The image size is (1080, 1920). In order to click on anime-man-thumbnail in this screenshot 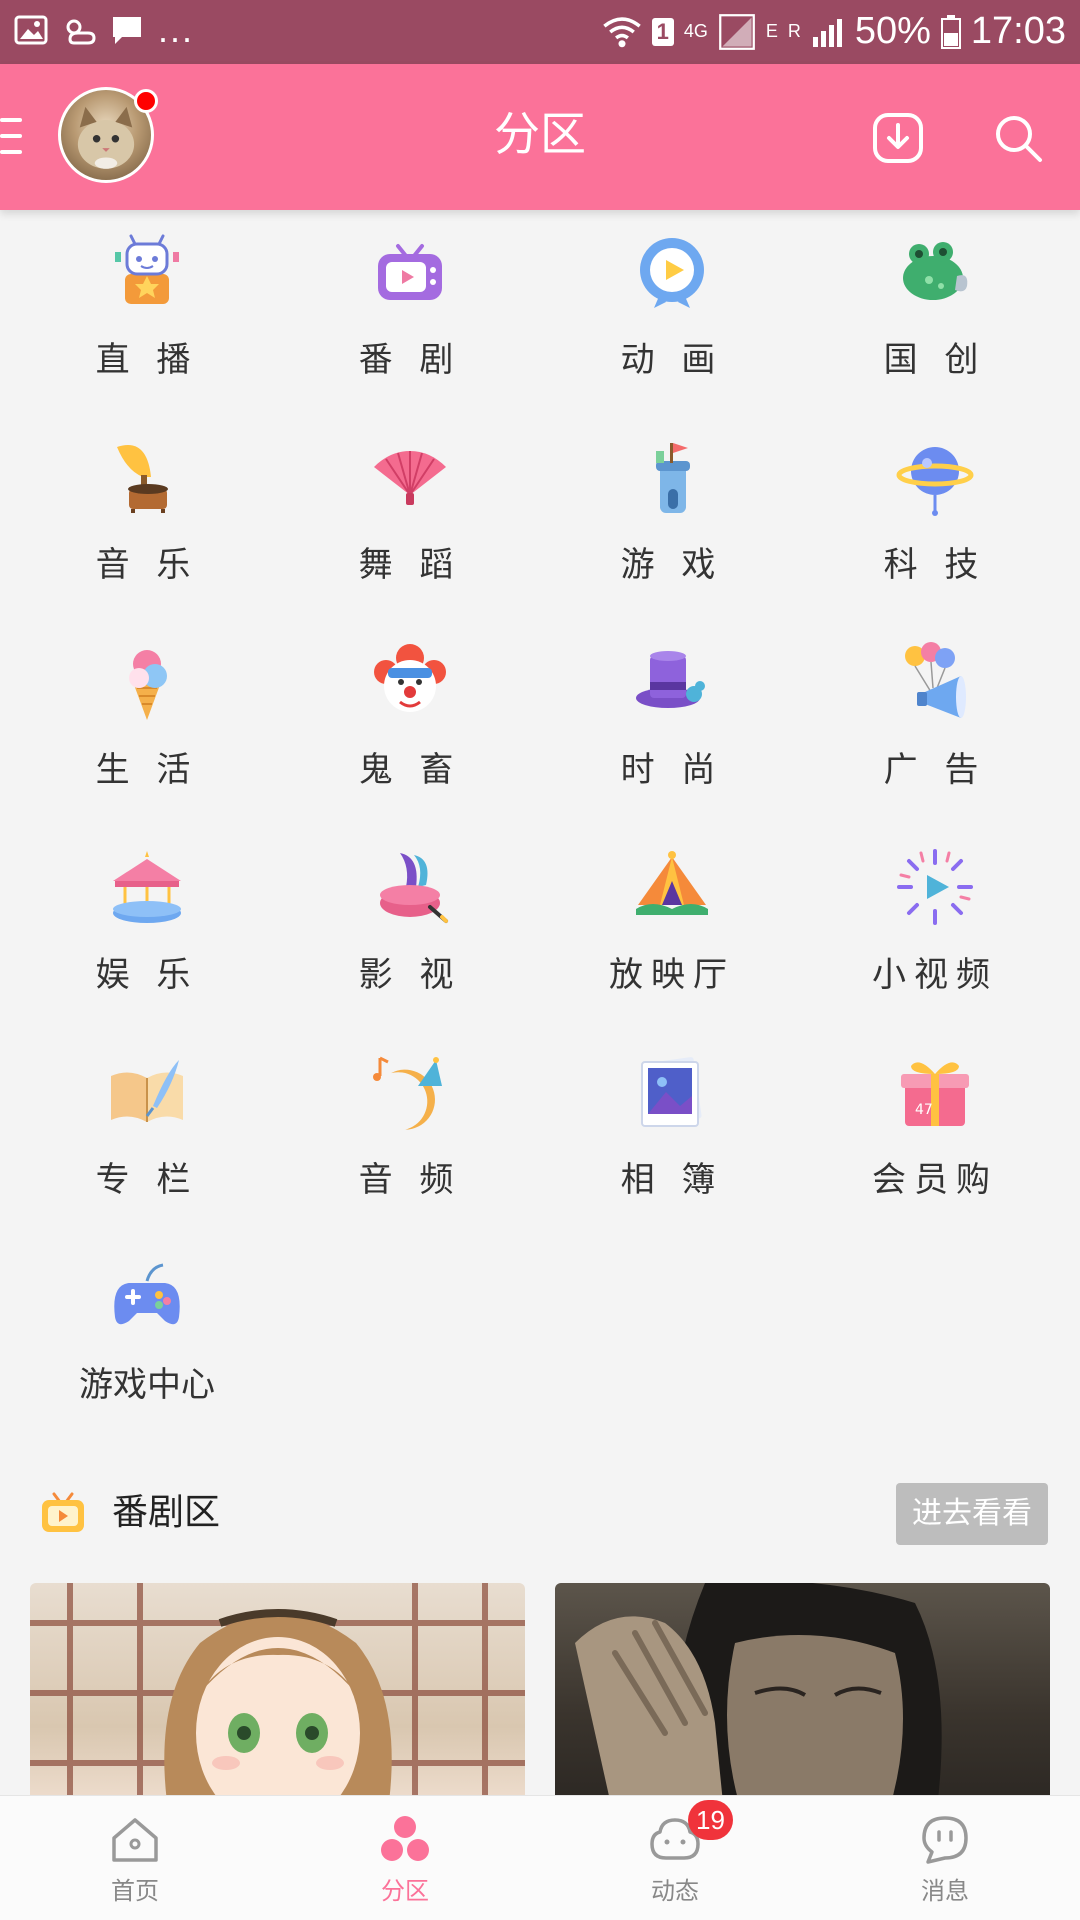, I will do `click(758, 1703)`.